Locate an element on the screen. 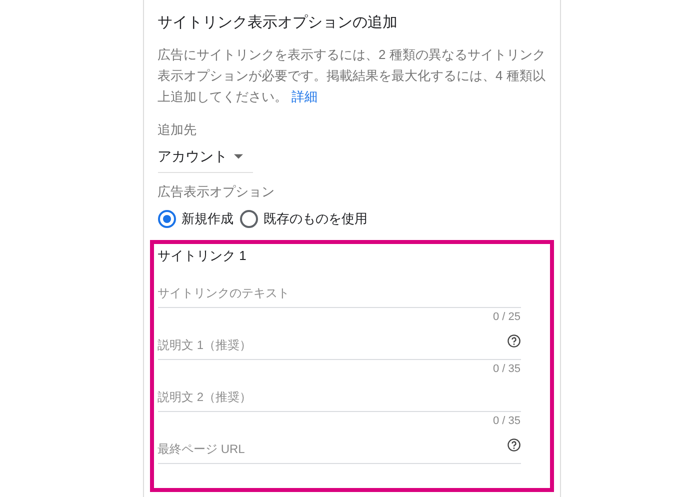 This screenshot has height=497, width=700. text-field: サイトリンクのテキスト is located at coordinates (339, 292).